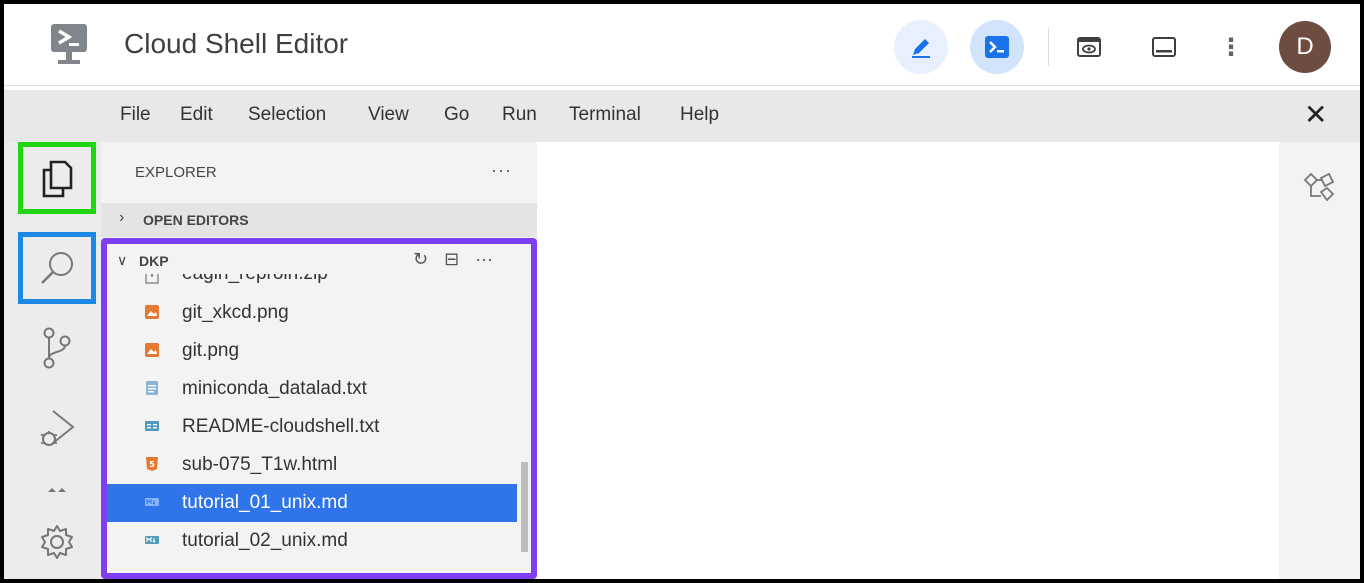 The width and height of the screenshot is (1364, 583). What do you see at coordinates (1315, 114) in the screenshot?
I see `close-icon: ✕` at bounding box center [1315, 114].